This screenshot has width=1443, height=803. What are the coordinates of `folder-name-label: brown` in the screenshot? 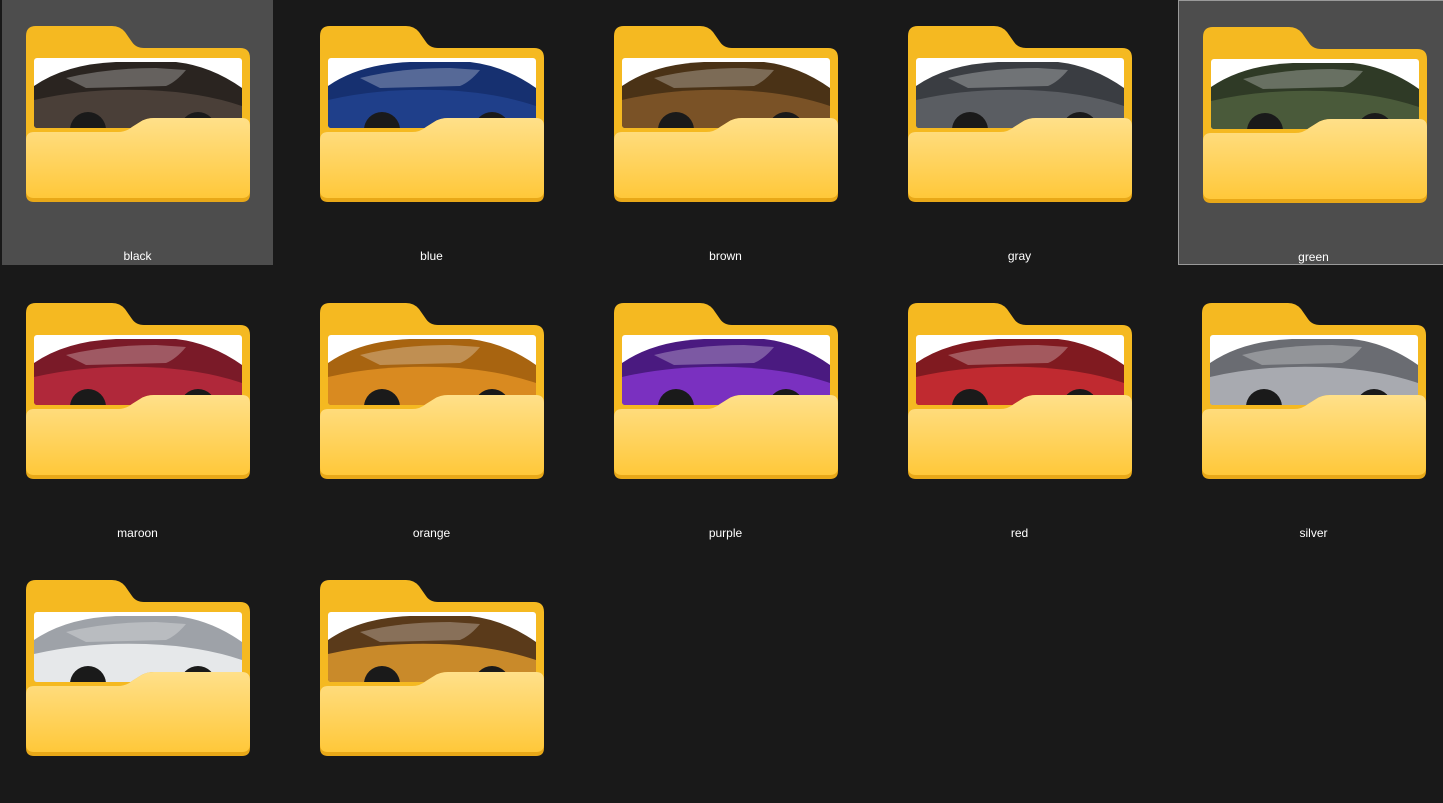 It's located at (725, 256).